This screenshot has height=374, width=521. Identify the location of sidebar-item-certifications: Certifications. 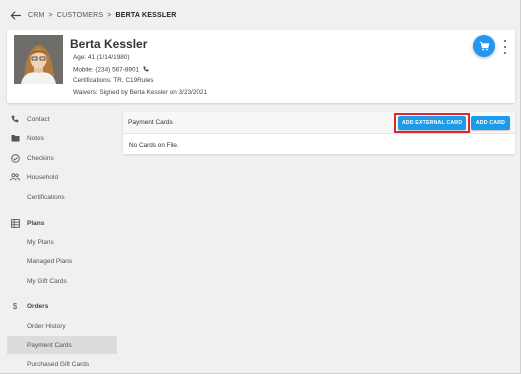
(62, 197).